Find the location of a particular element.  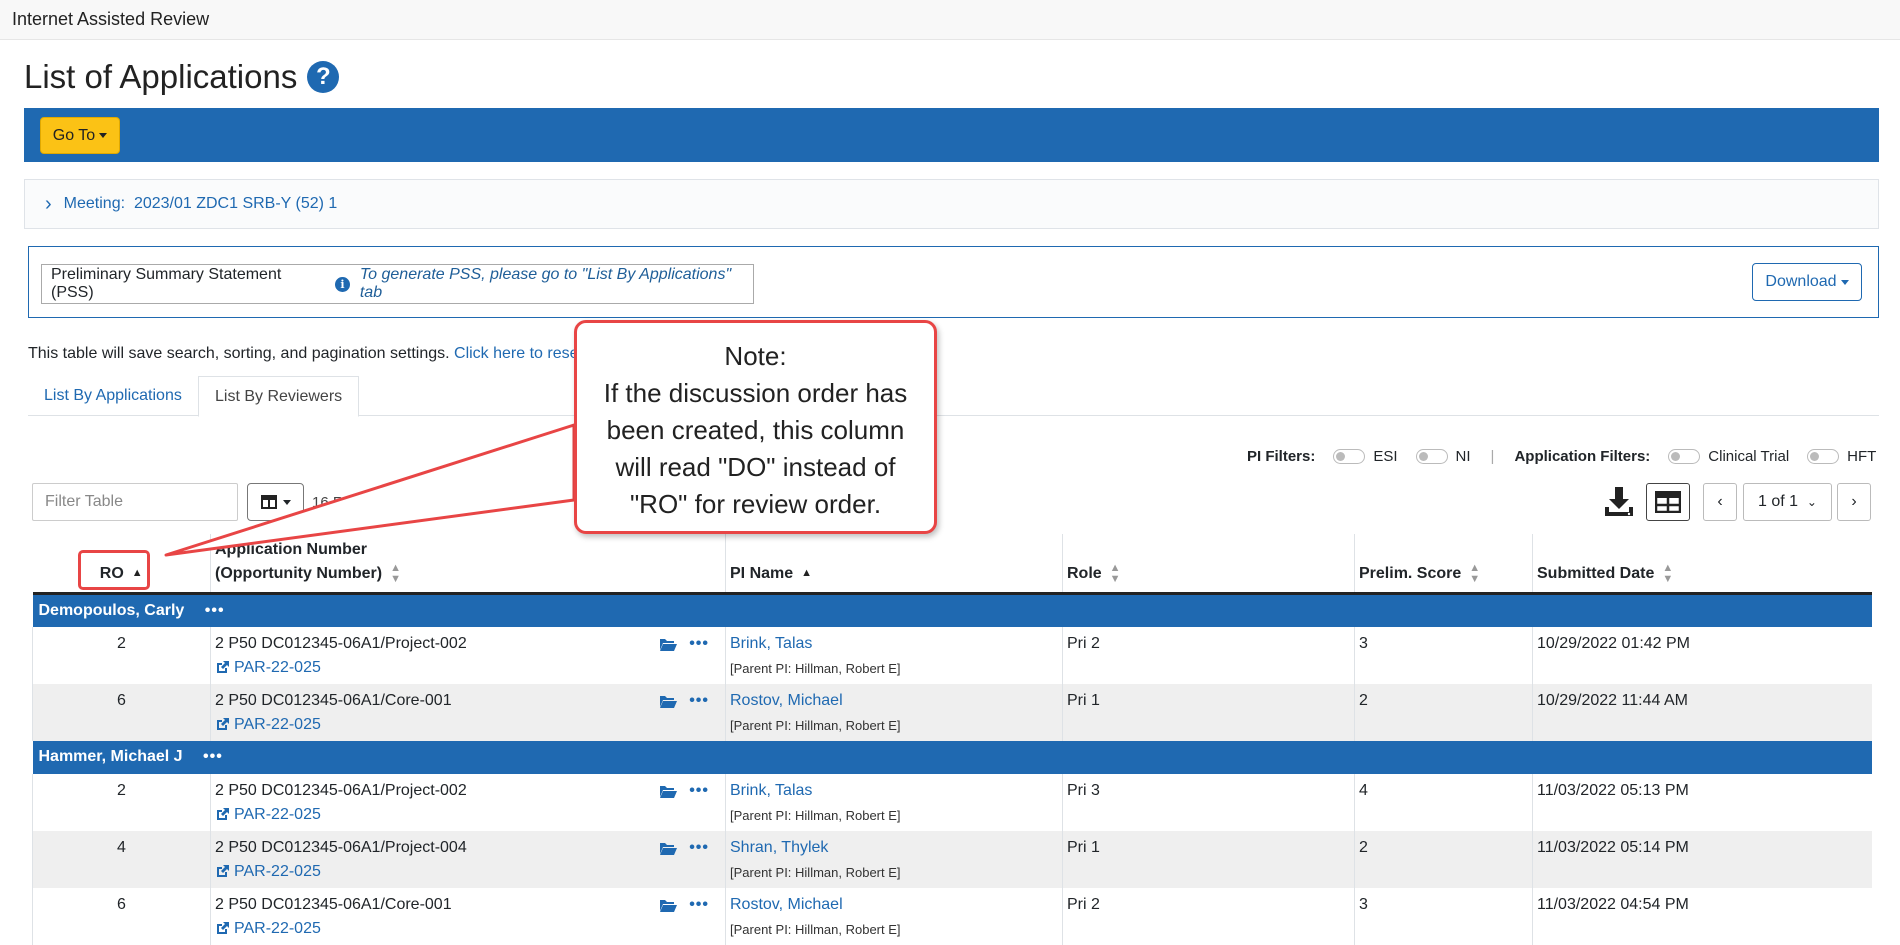

next-page-button: › is located at coordinates (1854, 502).